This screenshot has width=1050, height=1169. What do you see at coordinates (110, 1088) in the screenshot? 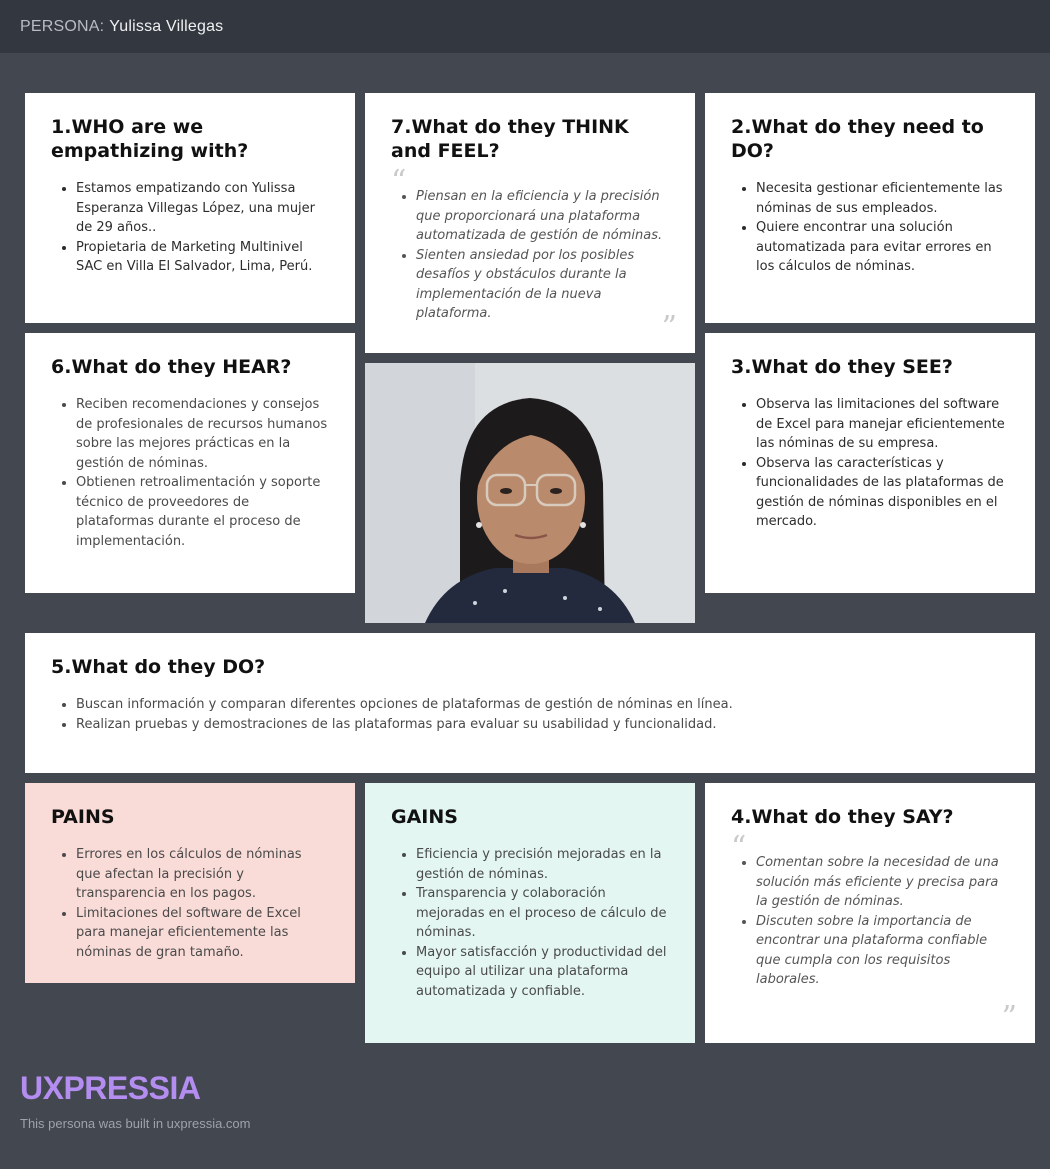
I see `uxpressia-logo: UXPRESSIA` at bounding box center [110, 1088].